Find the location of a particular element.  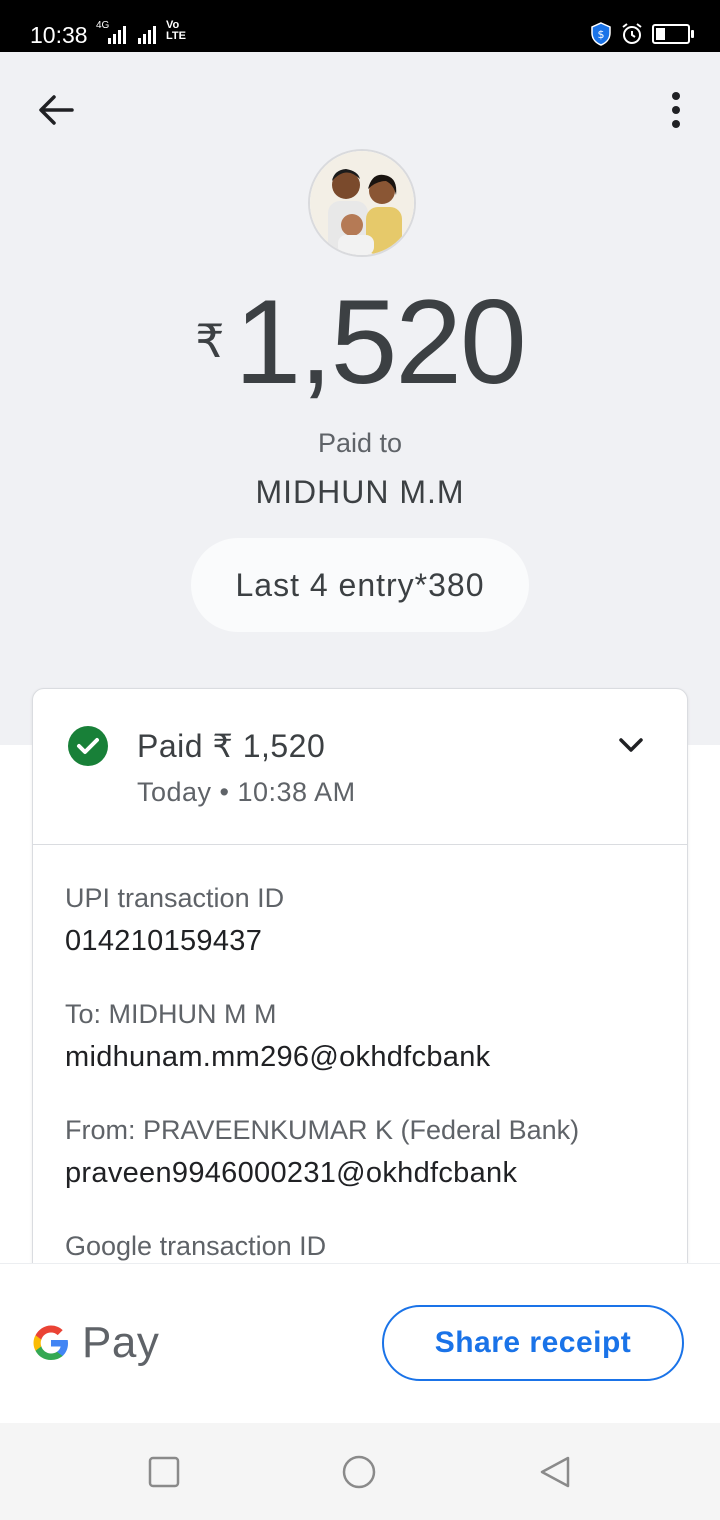

home-circle-icon is located at coordinates (359, 1472).